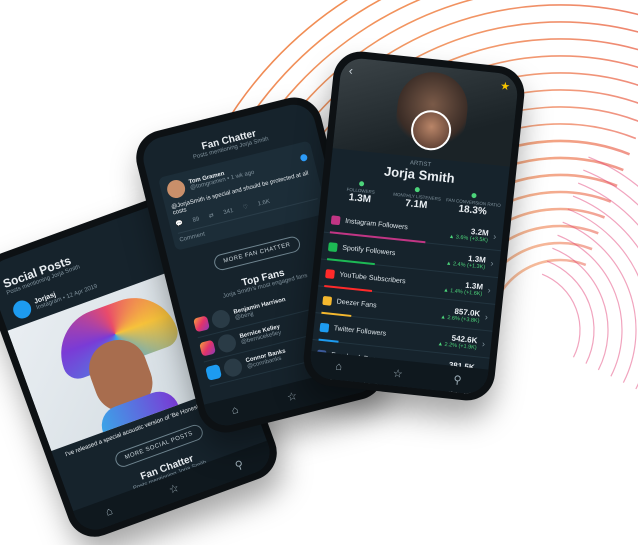 The image size is (638, 545). What do you see at coordinates (360, 192) in the screenshot?
I see `summary-stat: FOLLOWERS 1.3M` at bounding box center [360, 192].